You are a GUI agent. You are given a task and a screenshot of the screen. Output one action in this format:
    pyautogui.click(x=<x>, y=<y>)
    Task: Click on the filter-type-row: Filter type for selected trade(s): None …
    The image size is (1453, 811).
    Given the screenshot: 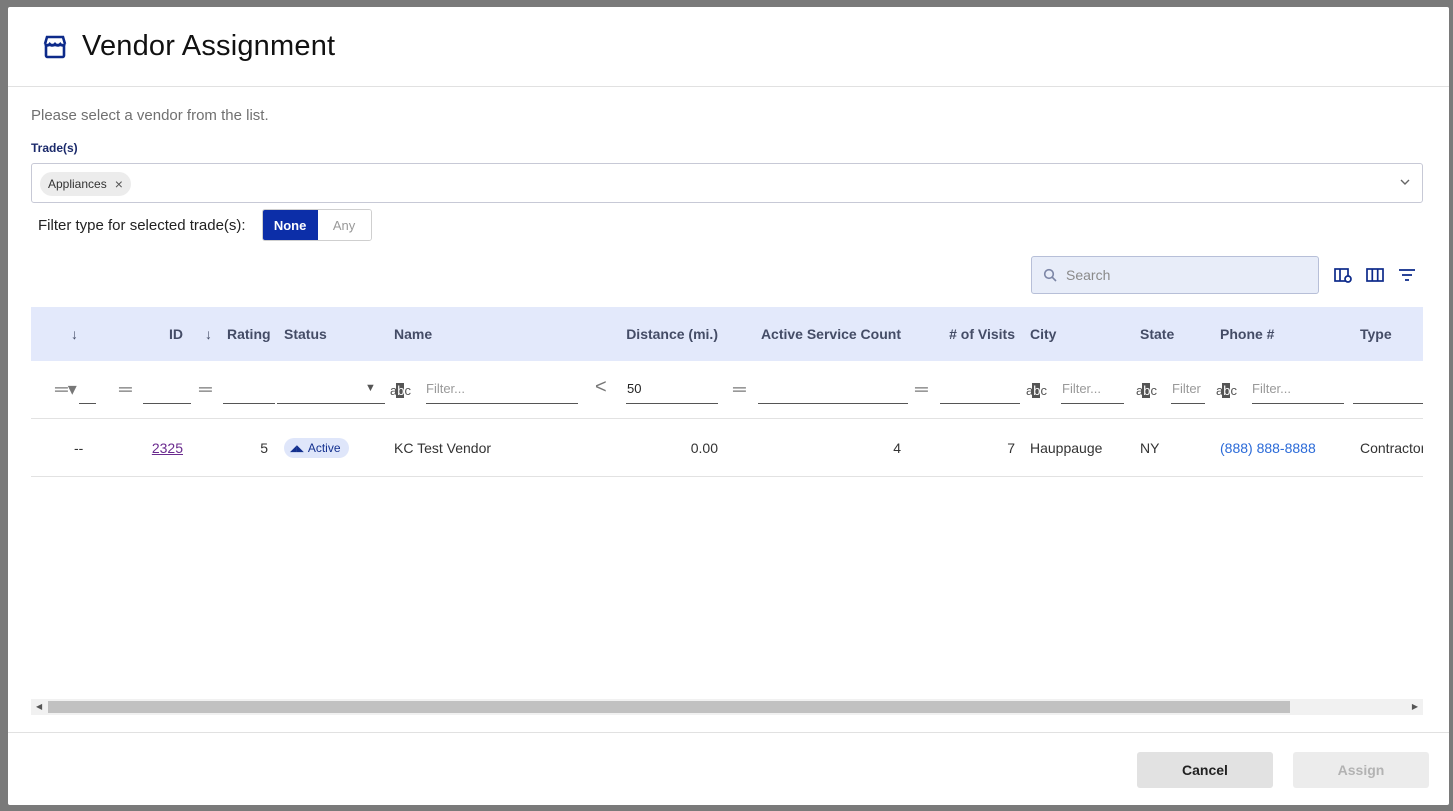 What is the action you would take?
    pyautogui.click(x=205, y=225)
    